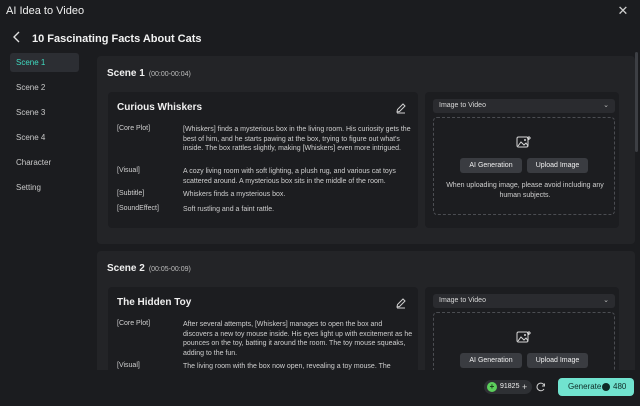  I want to click on generate-cost: 480, so click(620, 386).